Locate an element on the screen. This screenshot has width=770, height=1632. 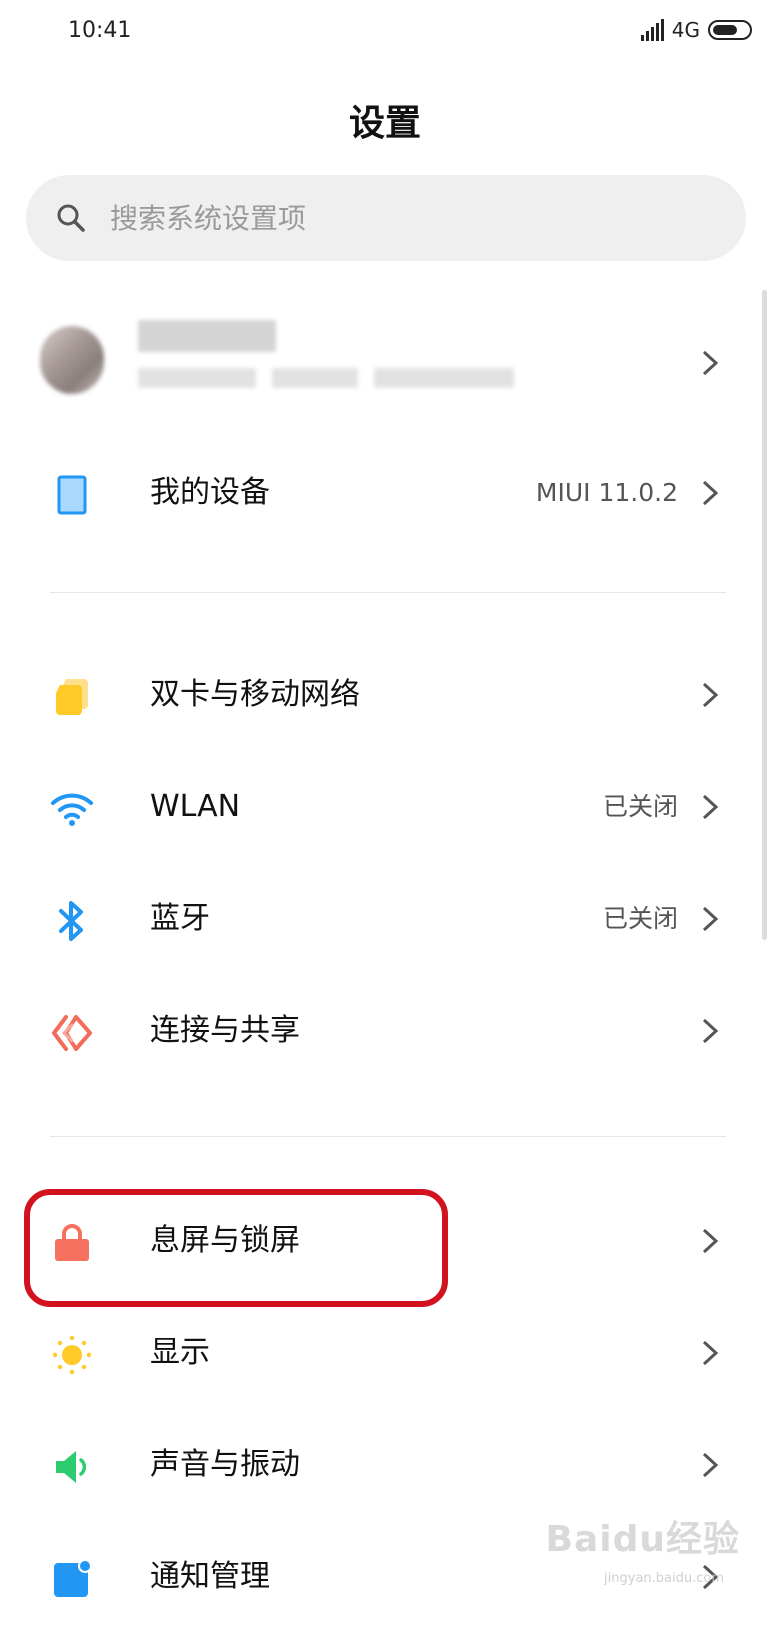
status-time: 10:41 is located at coordinates (100, 30).